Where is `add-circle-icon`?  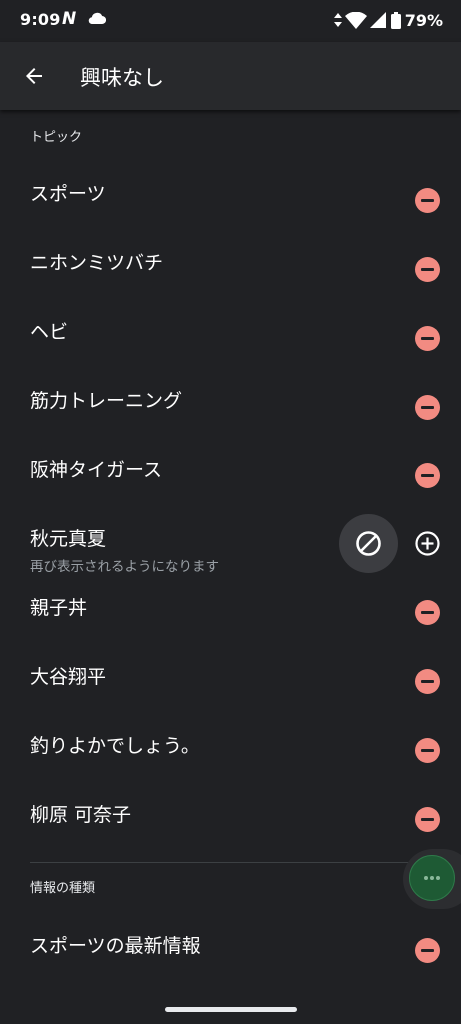
add-circle-icon is located at coordinates (427, 543).